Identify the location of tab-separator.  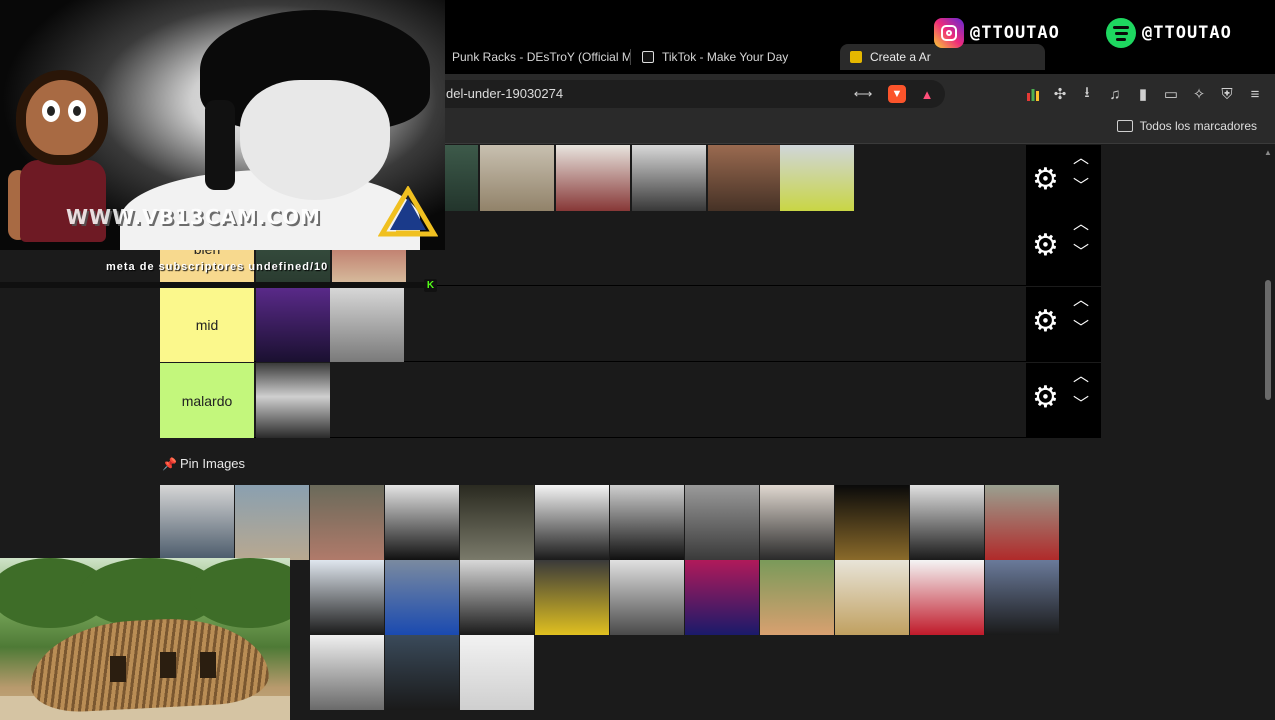
(630, 57).